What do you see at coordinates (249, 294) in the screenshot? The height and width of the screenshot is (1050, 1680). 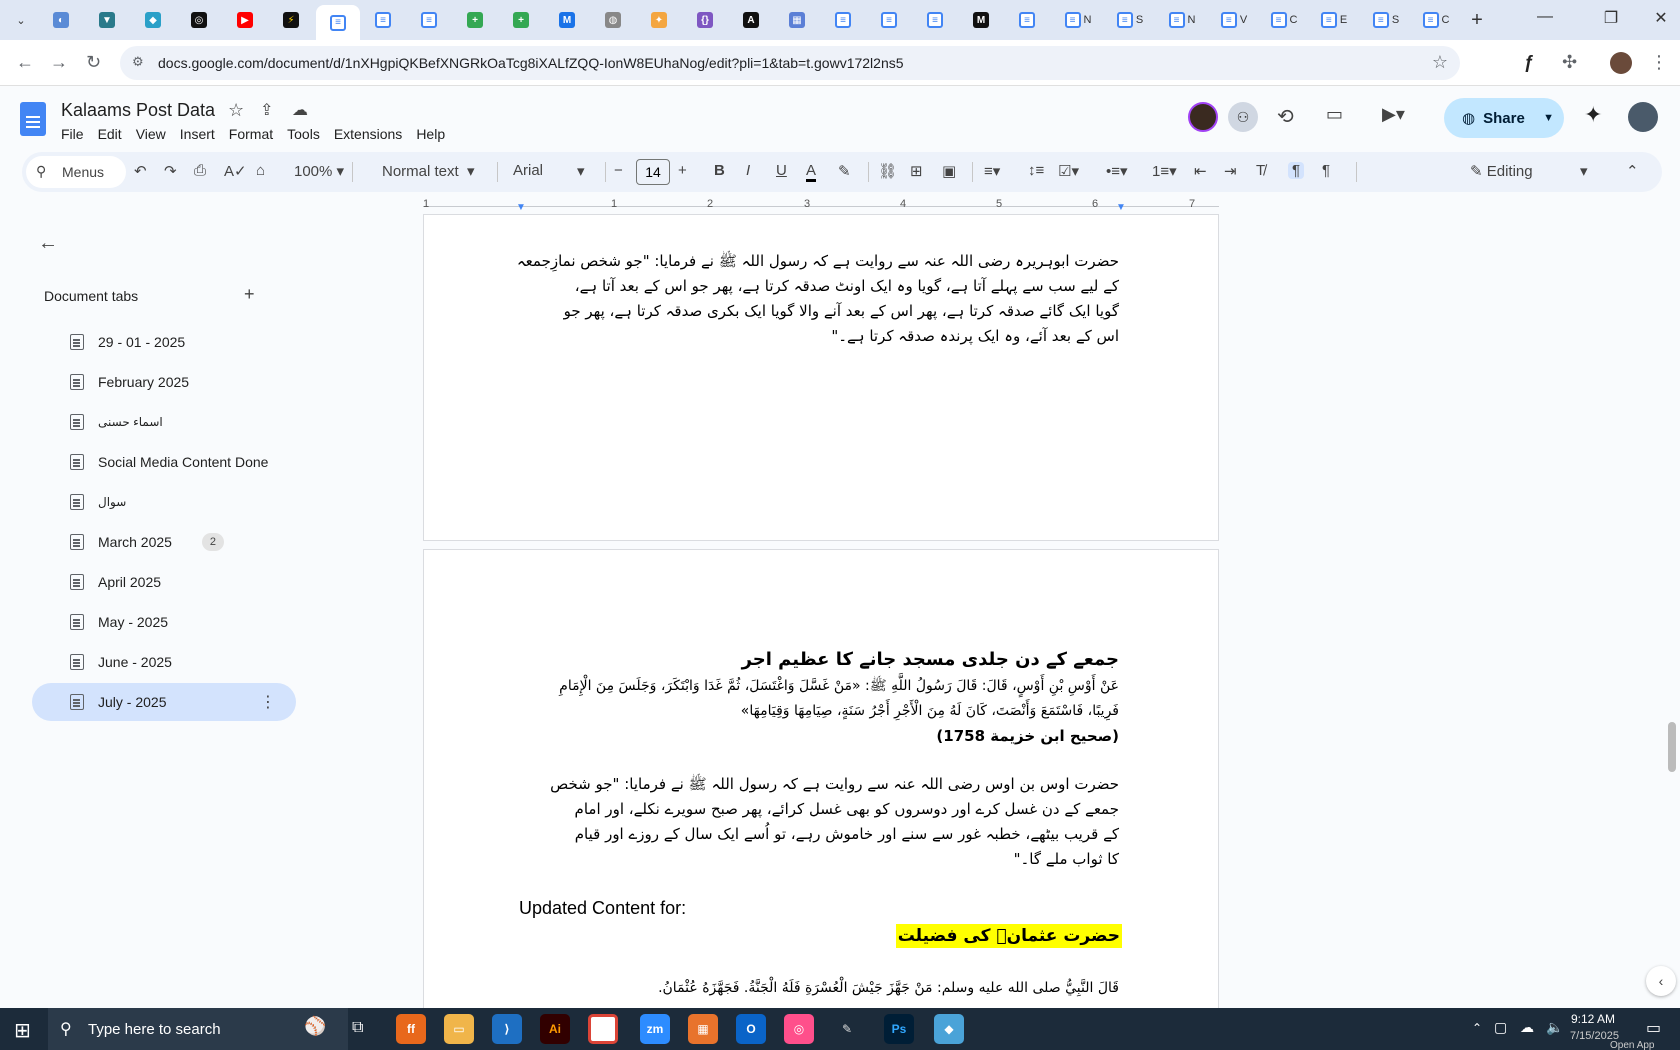 I see `add-tab-icon: +` at bounding box center [249, 294].